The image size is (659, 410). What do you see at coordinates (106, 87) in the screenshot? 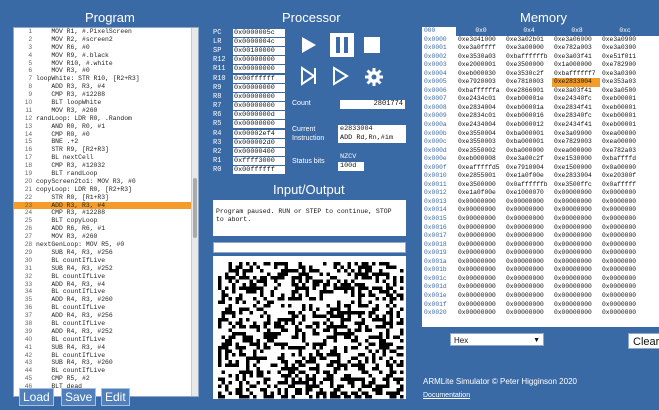
I see `code-line: 8 ADD R3, R3, #4` at bounding box center [106, 87].